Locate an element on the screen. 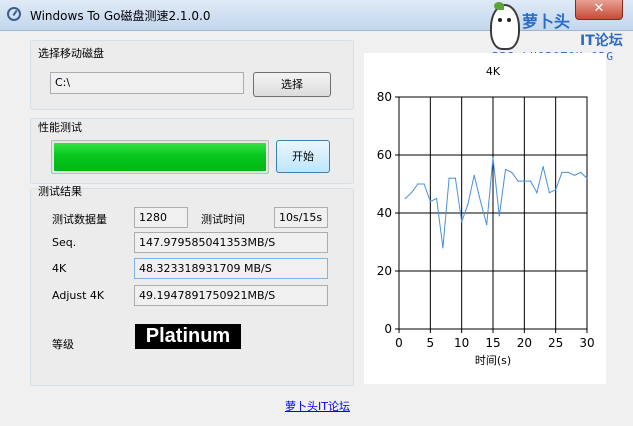 This screenshot has height=426, width=633. drive-path-field: C:\ is located at coordinates (147, 83).